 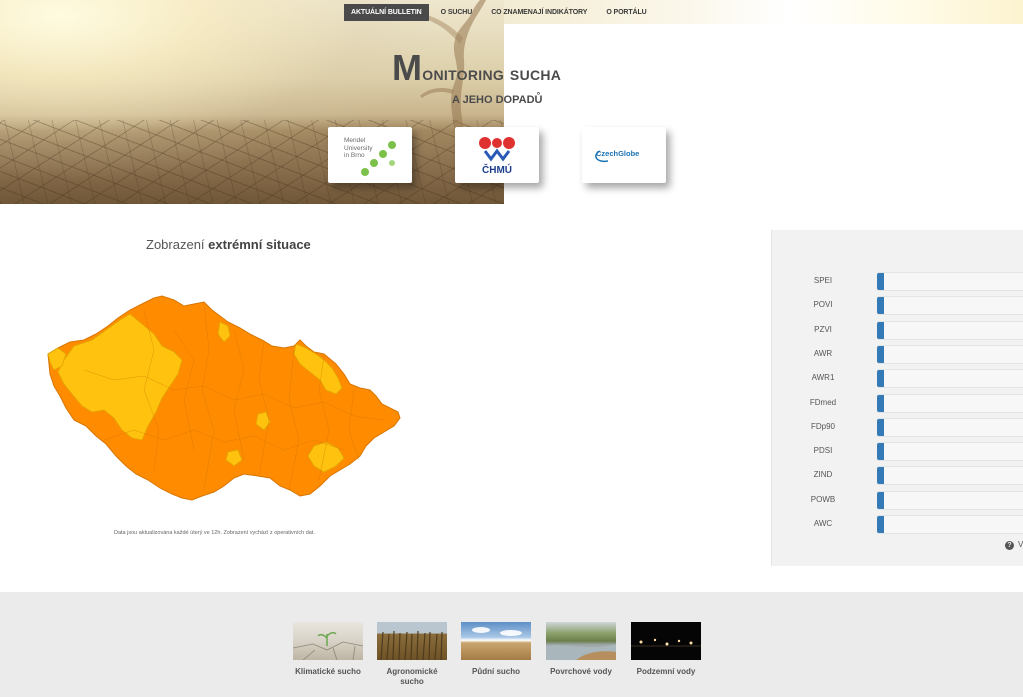 I want to click on indicator-row: FDp90, so click(x=897, y=426).